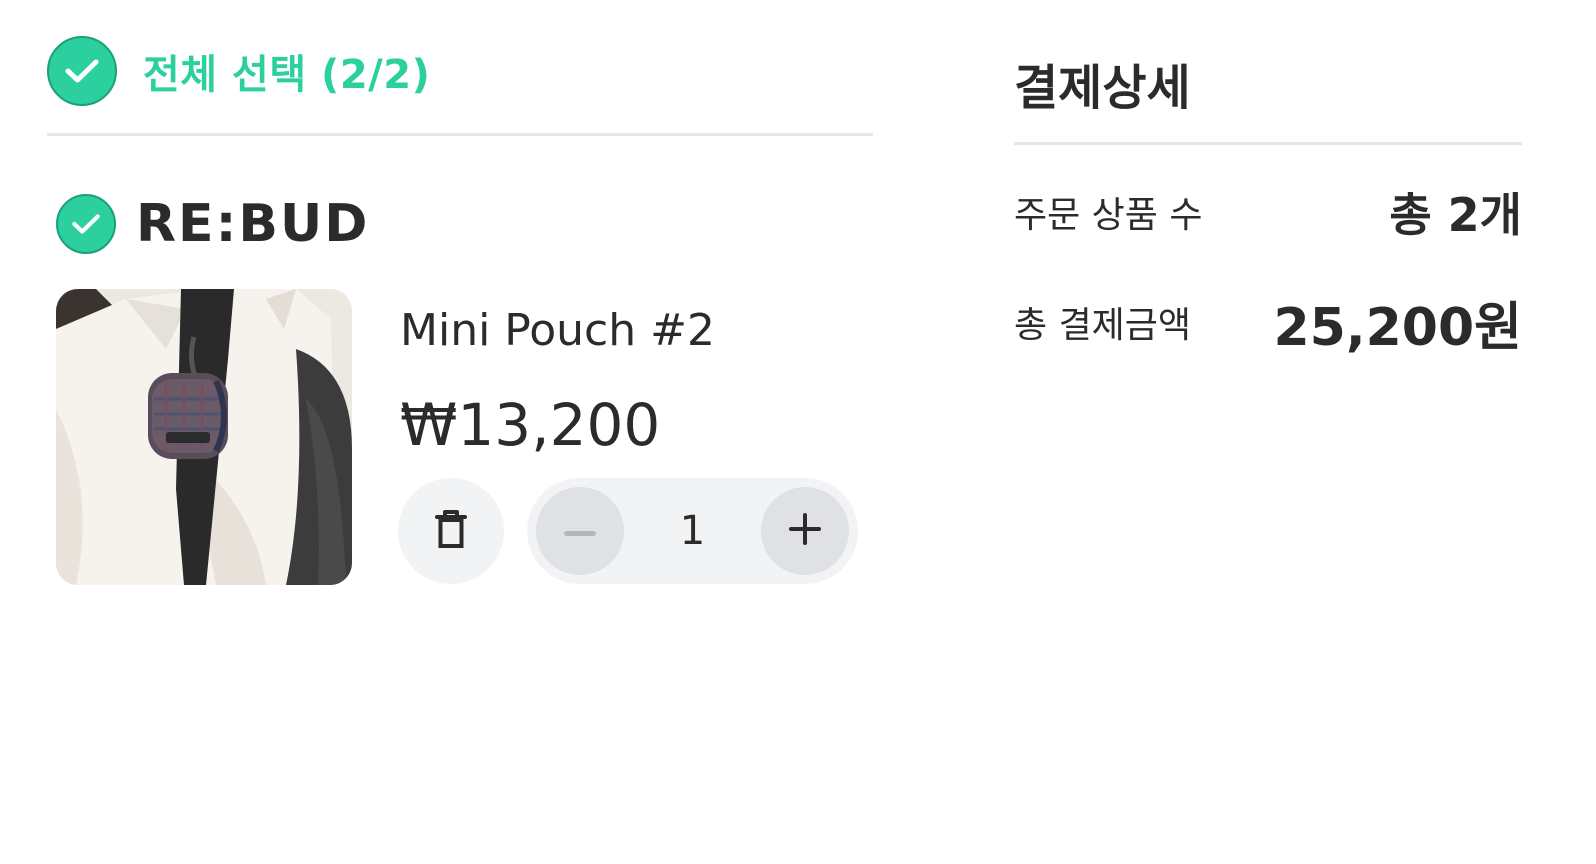 This screenshot has height=864, width=1596. I want to click on brand-logo: RE:BUD, so click(253, 224).